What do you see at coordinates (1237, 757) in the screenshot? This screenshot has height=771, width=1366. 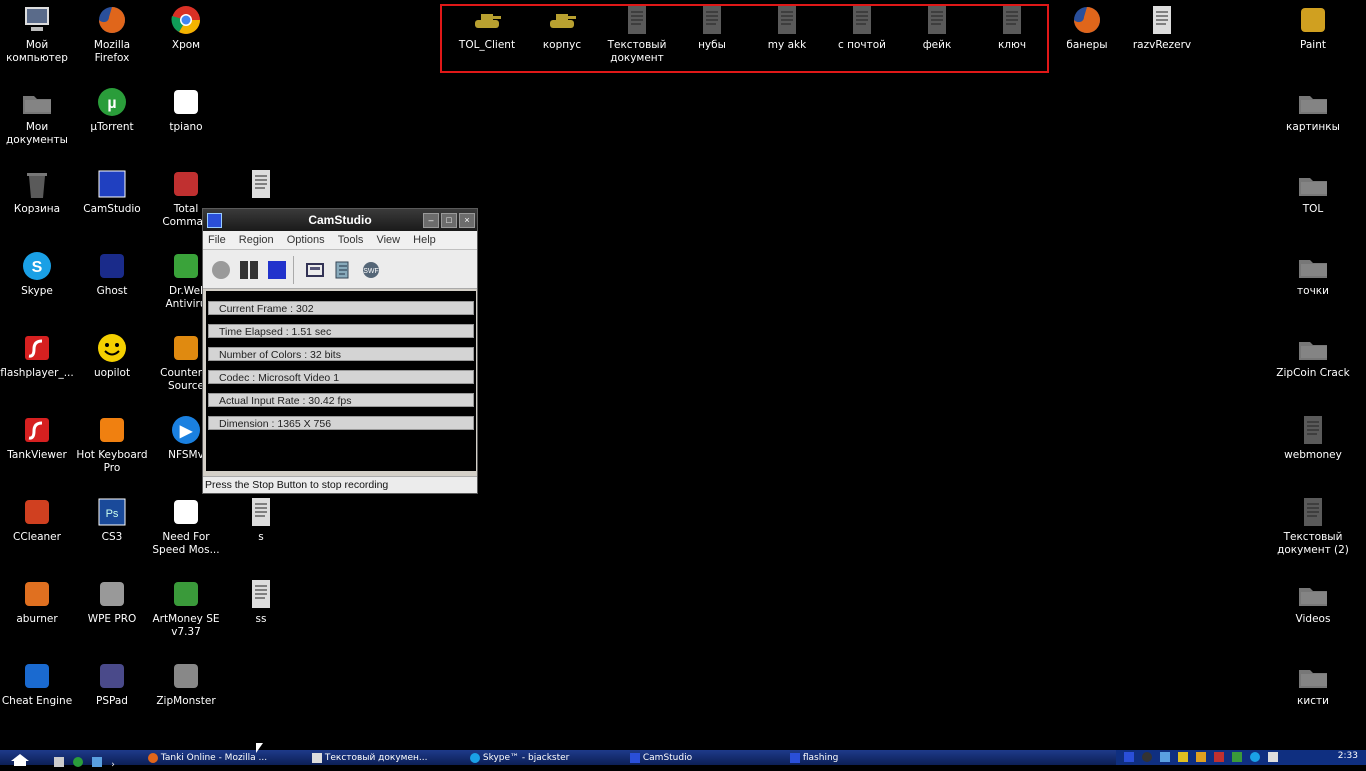 I see `antivirus-icon` at bounding box center [1237, 757].